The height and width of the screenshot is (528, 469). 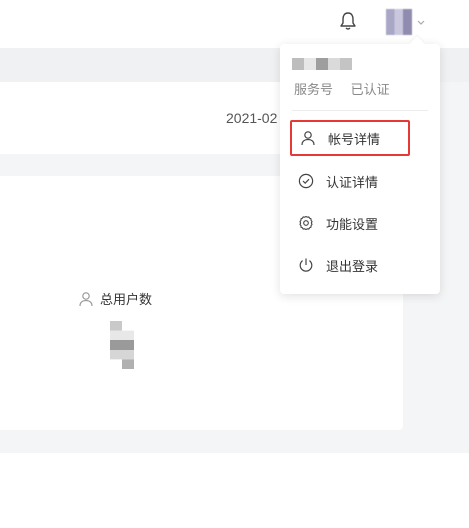 I want to click on menu-item-label: 退出登录, so click(x=352, y=266).